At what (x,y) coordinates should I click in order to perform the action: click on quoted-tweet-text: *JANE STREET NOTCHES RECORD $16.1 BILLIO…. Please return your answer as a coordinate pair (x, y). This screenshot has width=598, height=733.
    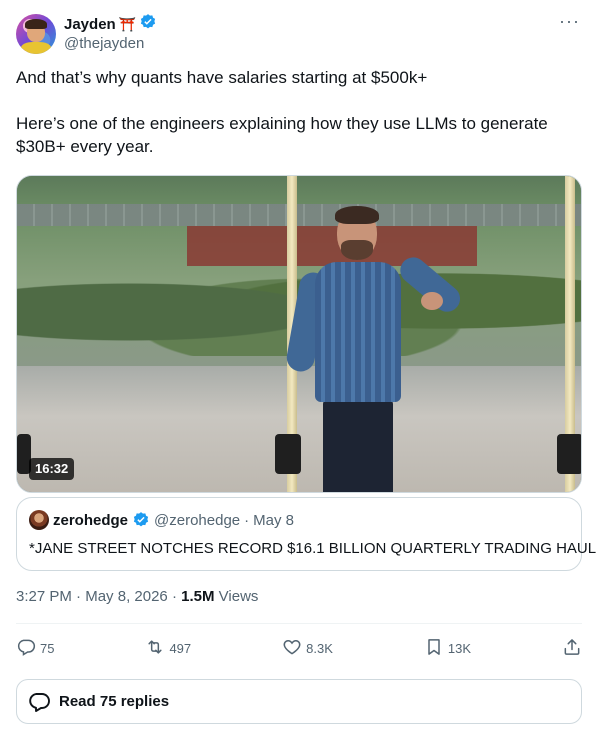
    Looking at the image, I should click on (313, 548).